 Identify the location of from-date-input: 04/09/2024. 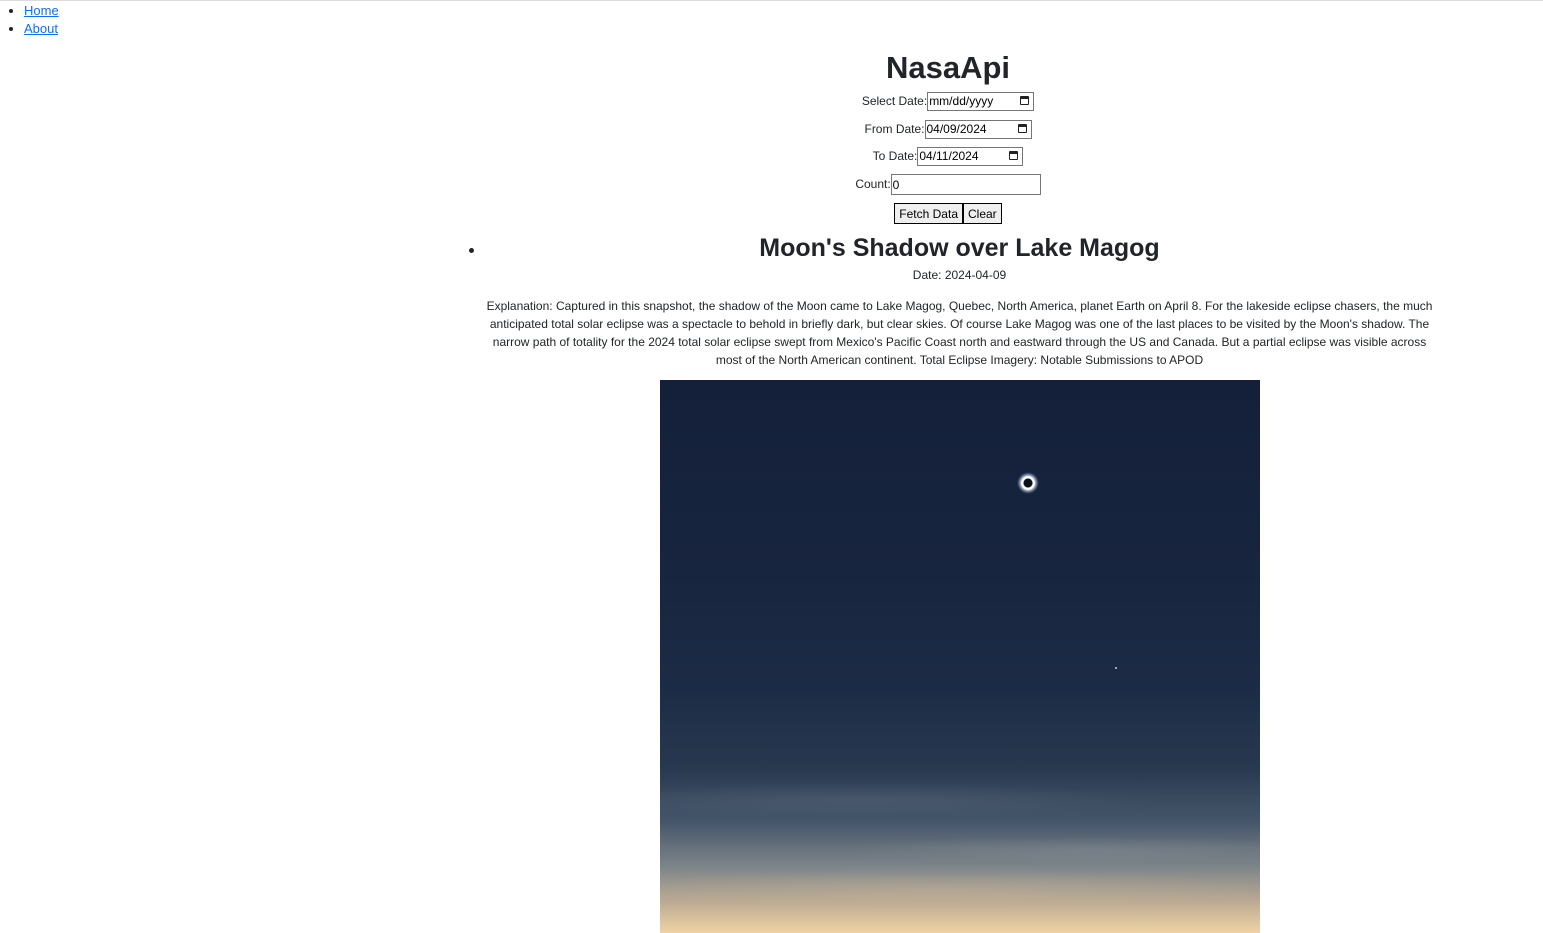
(978, 130).